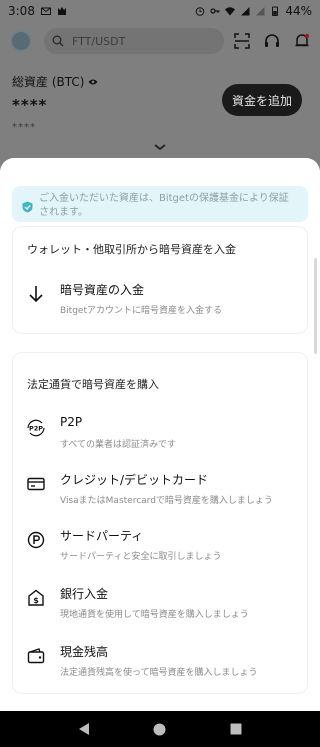 This screenshot has width=320, height=747. Describe the element at coordinates (159, 673) in the screenshot. I see `cash-balance-desc: 法定通貨残高を使って暗号資産を購入しましょう` at that location.